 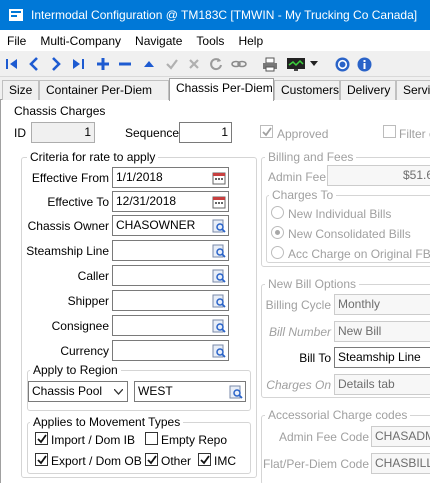 I want to click on first-record-icon, so click(x=12, y=64).